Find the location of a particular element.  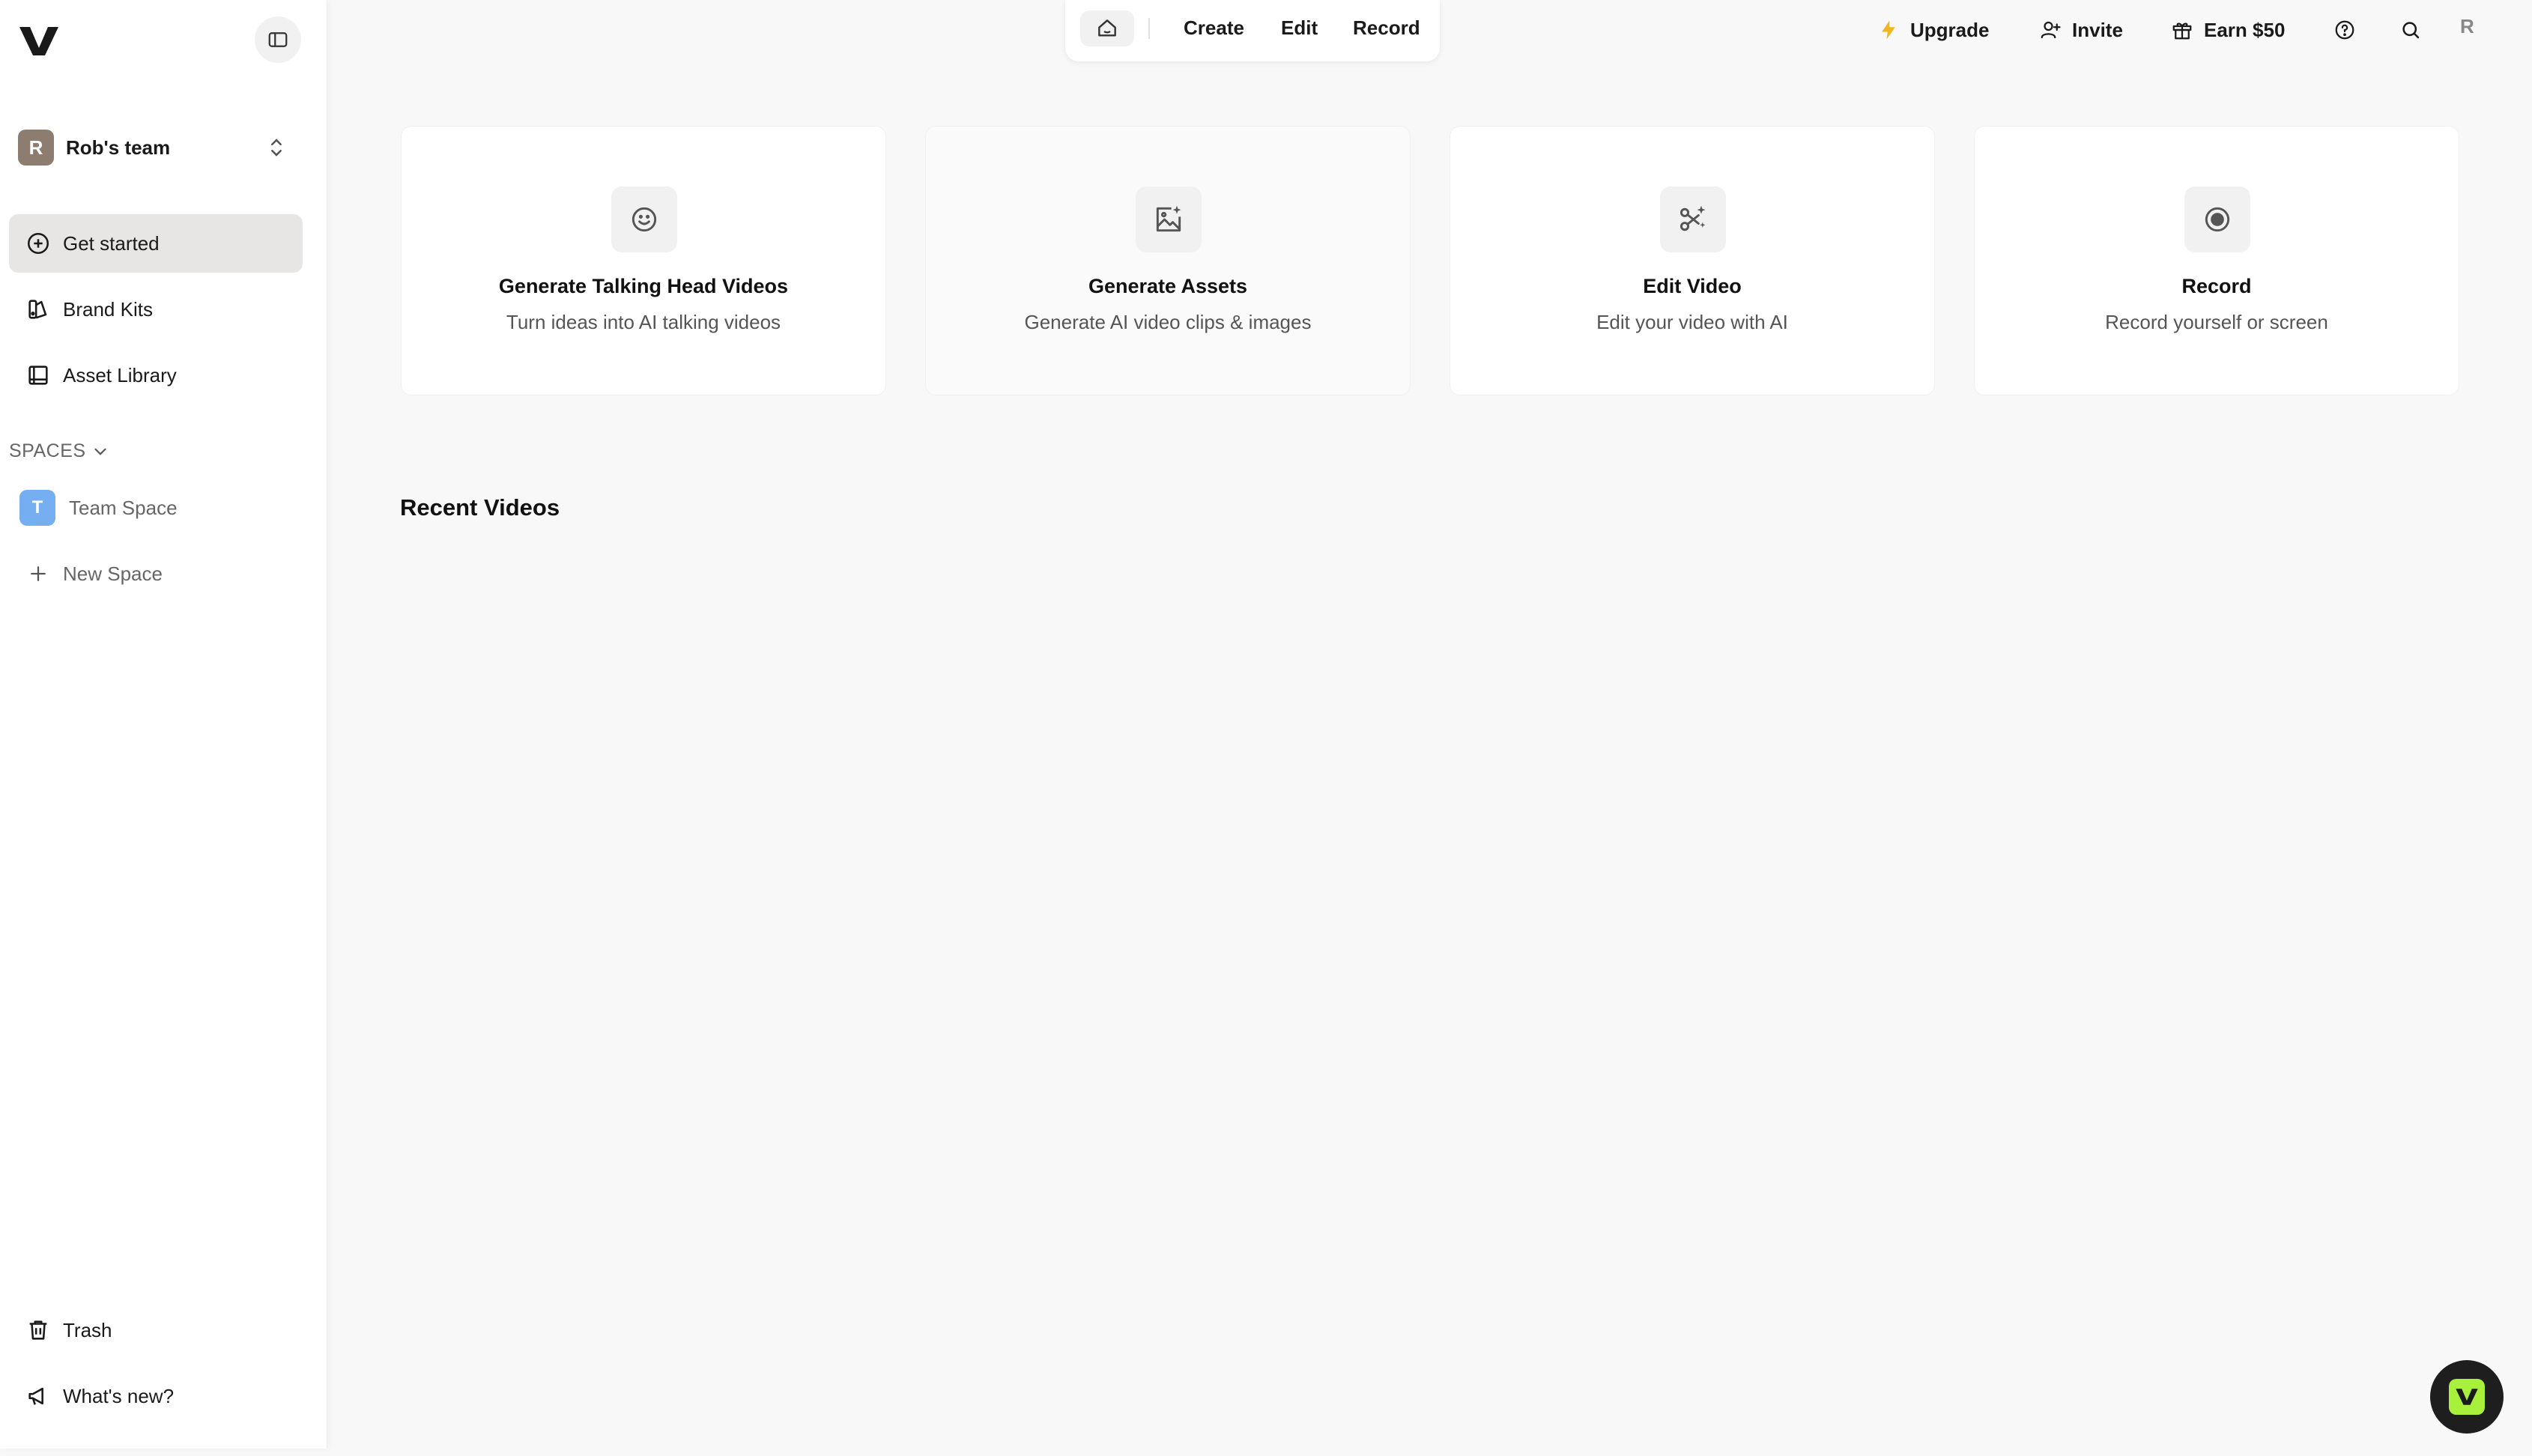

sidebar-item-label: Get started is located at coordinates (112, 243).